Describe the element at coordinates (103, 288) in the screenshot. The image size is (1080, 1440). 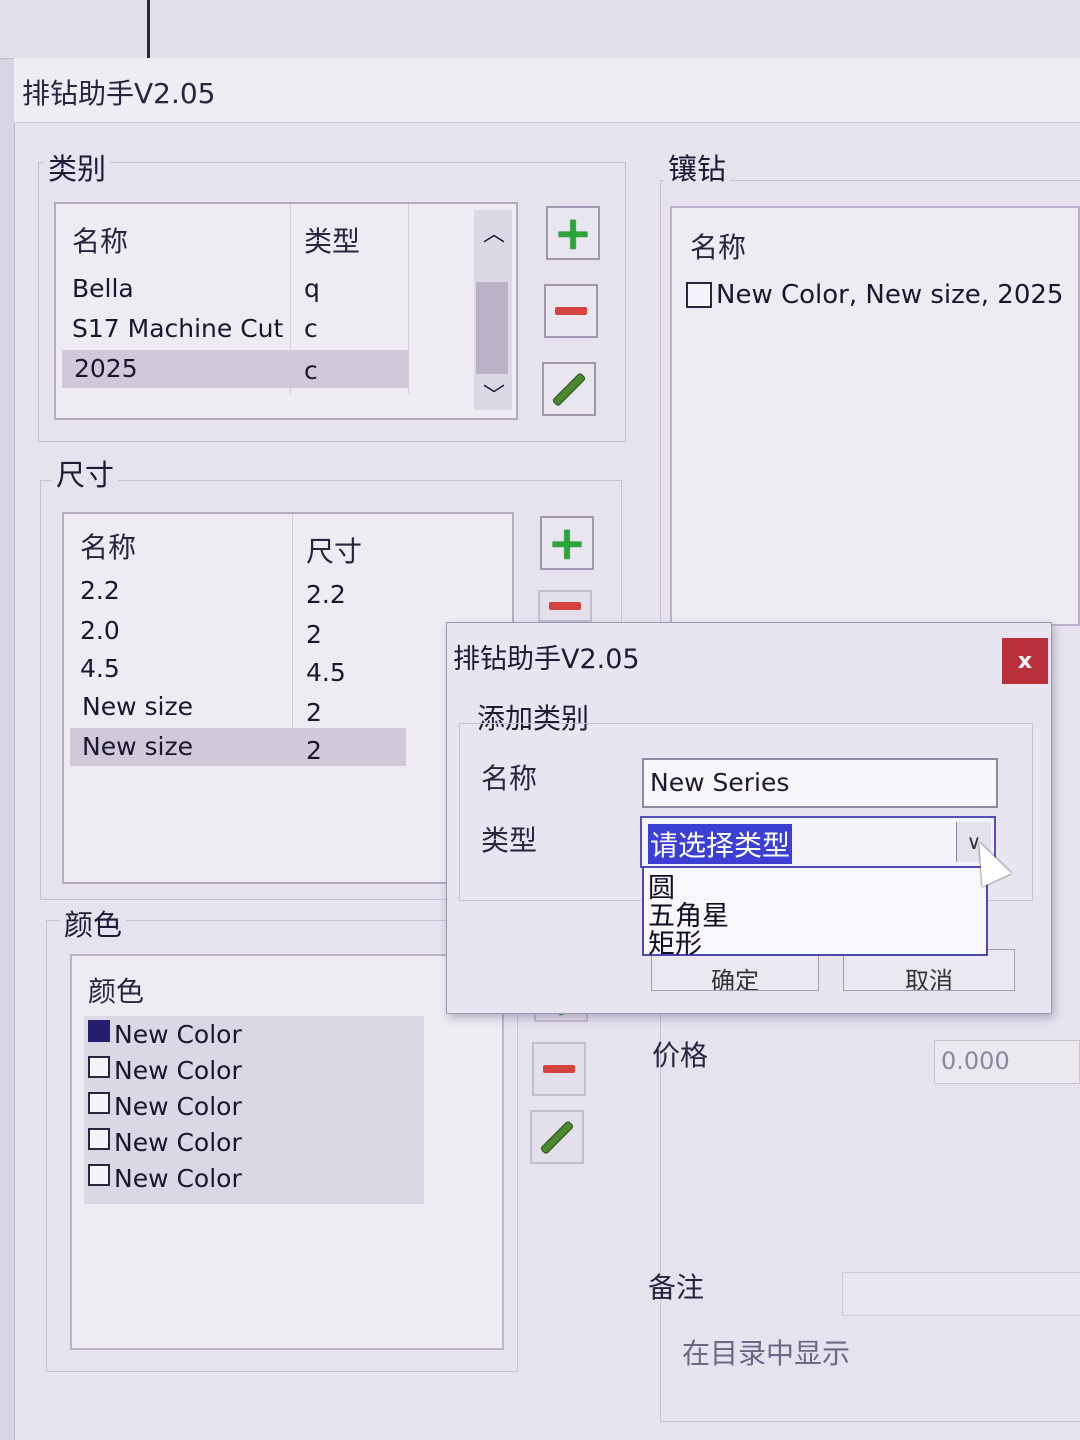
I see `category-row-name: Bella` at that location.